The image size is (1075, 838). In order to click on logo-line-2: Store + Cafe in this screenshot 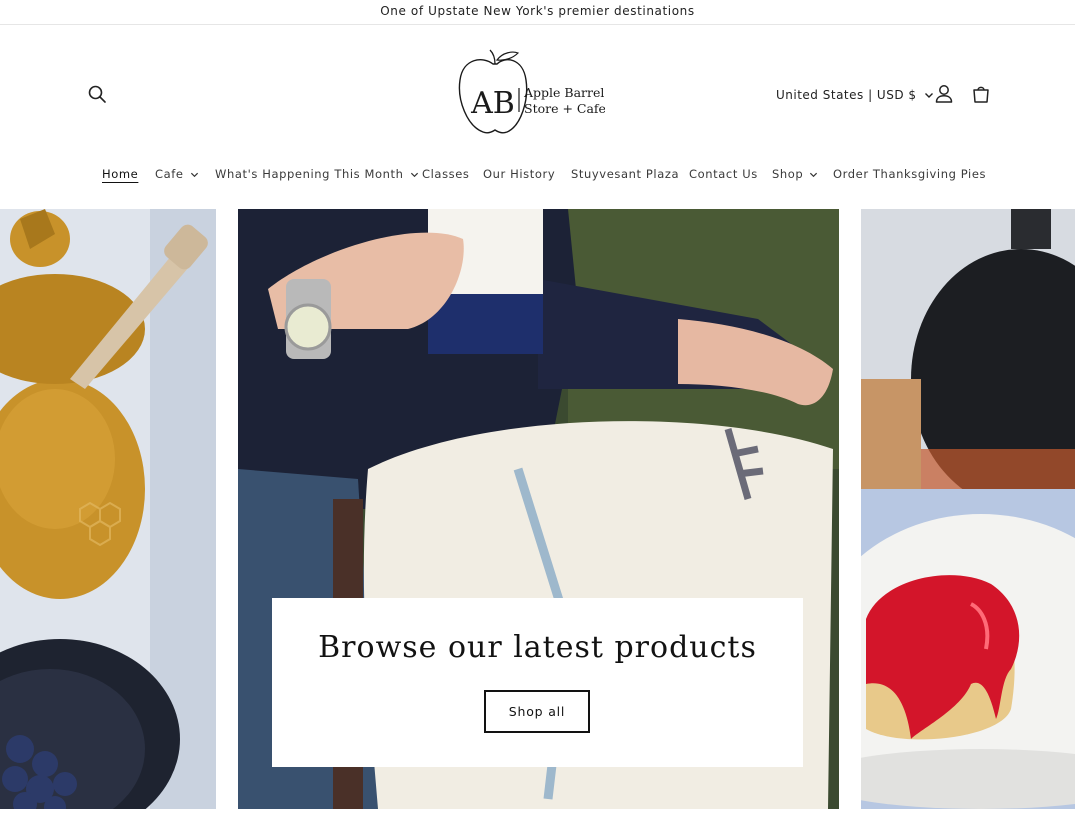, I will do `click(564, 108)`.